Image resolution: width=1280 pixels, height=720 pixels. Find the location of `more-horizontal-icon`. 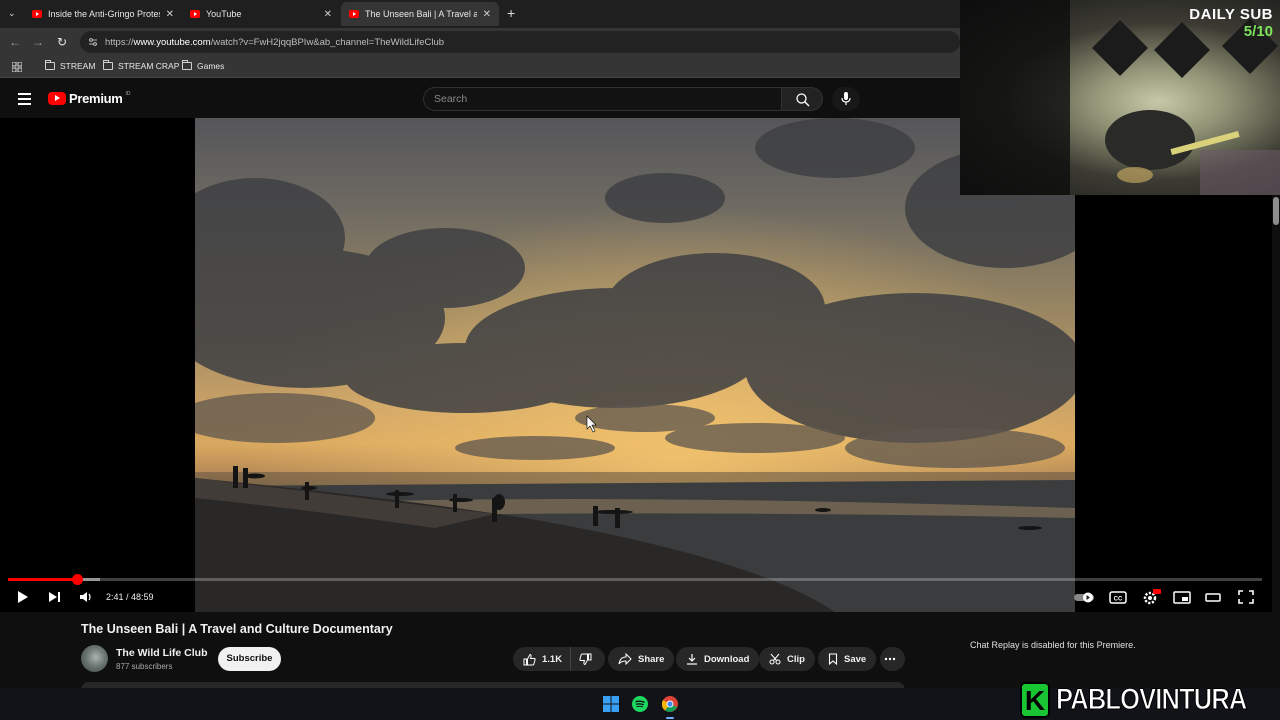

more-horizontal-icon is located at coordinates (889, 659).